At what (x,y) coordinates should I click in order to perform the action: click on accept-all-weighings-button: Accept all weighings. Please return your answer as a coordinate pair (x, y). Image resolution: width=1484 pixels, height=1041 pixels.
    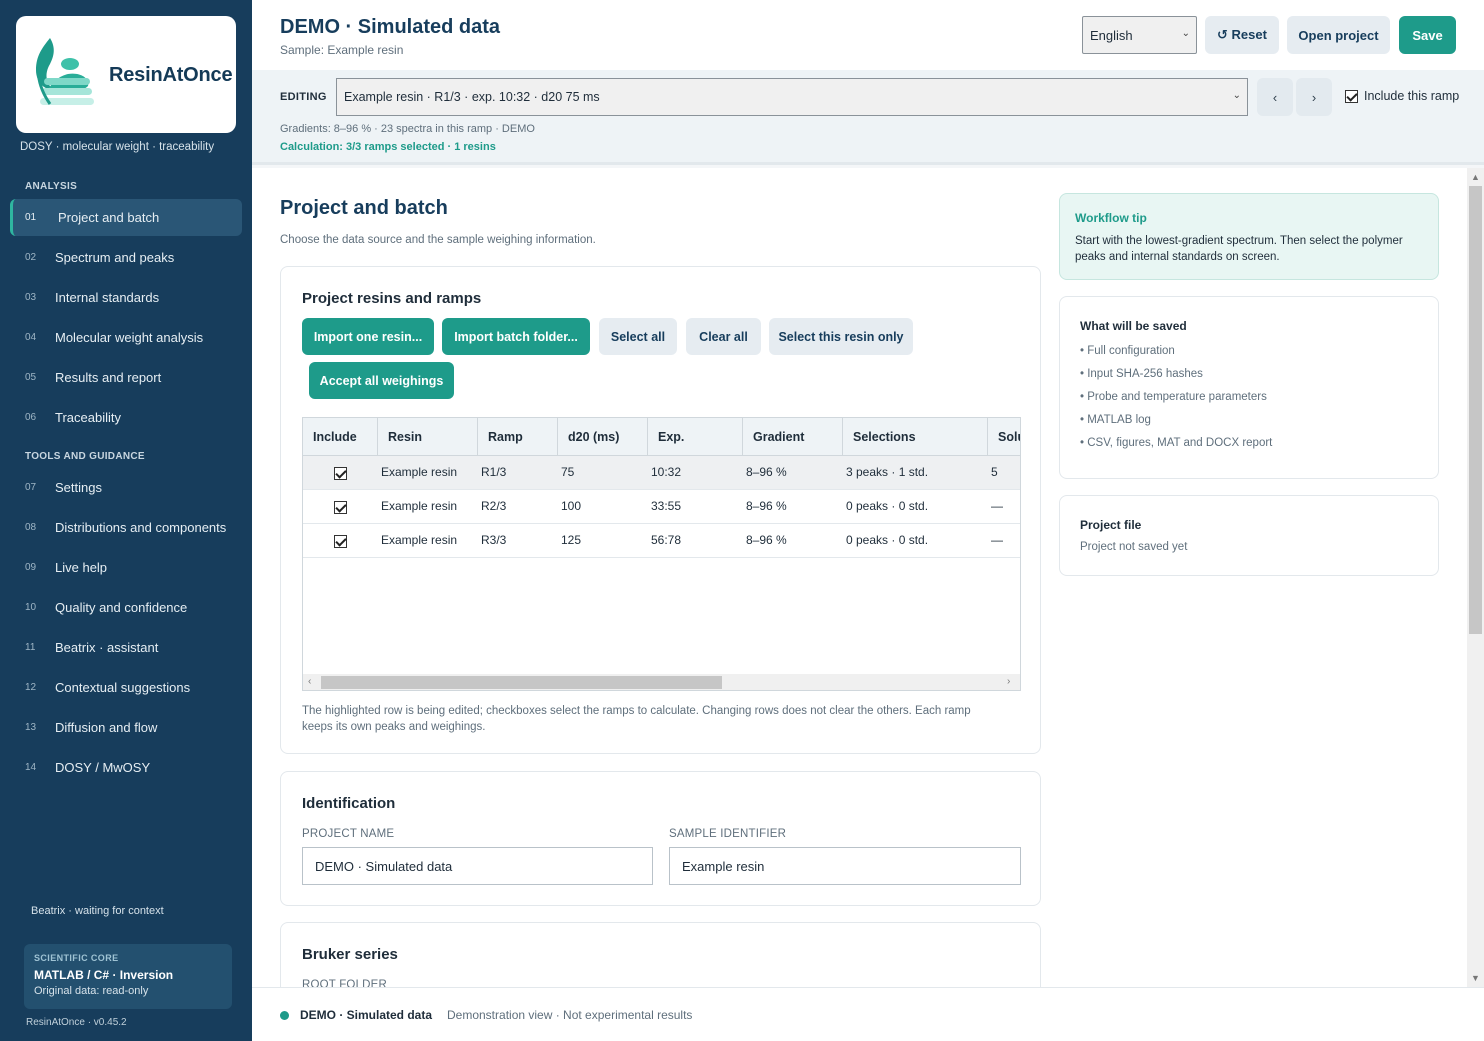
    Looking at the image, I should click on (381, 380).